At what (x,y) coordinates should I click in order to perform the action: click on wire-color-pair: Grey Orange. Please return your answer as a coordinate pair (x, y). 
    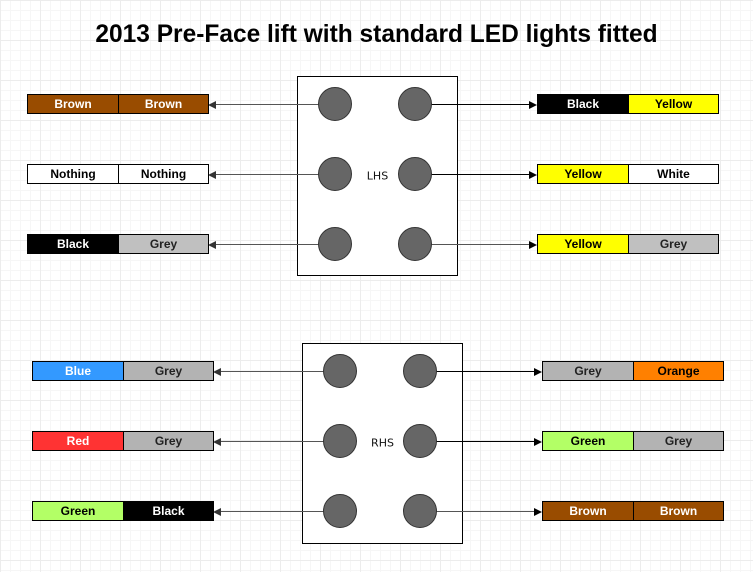
    Looking at the image, I should click on (633, 371).